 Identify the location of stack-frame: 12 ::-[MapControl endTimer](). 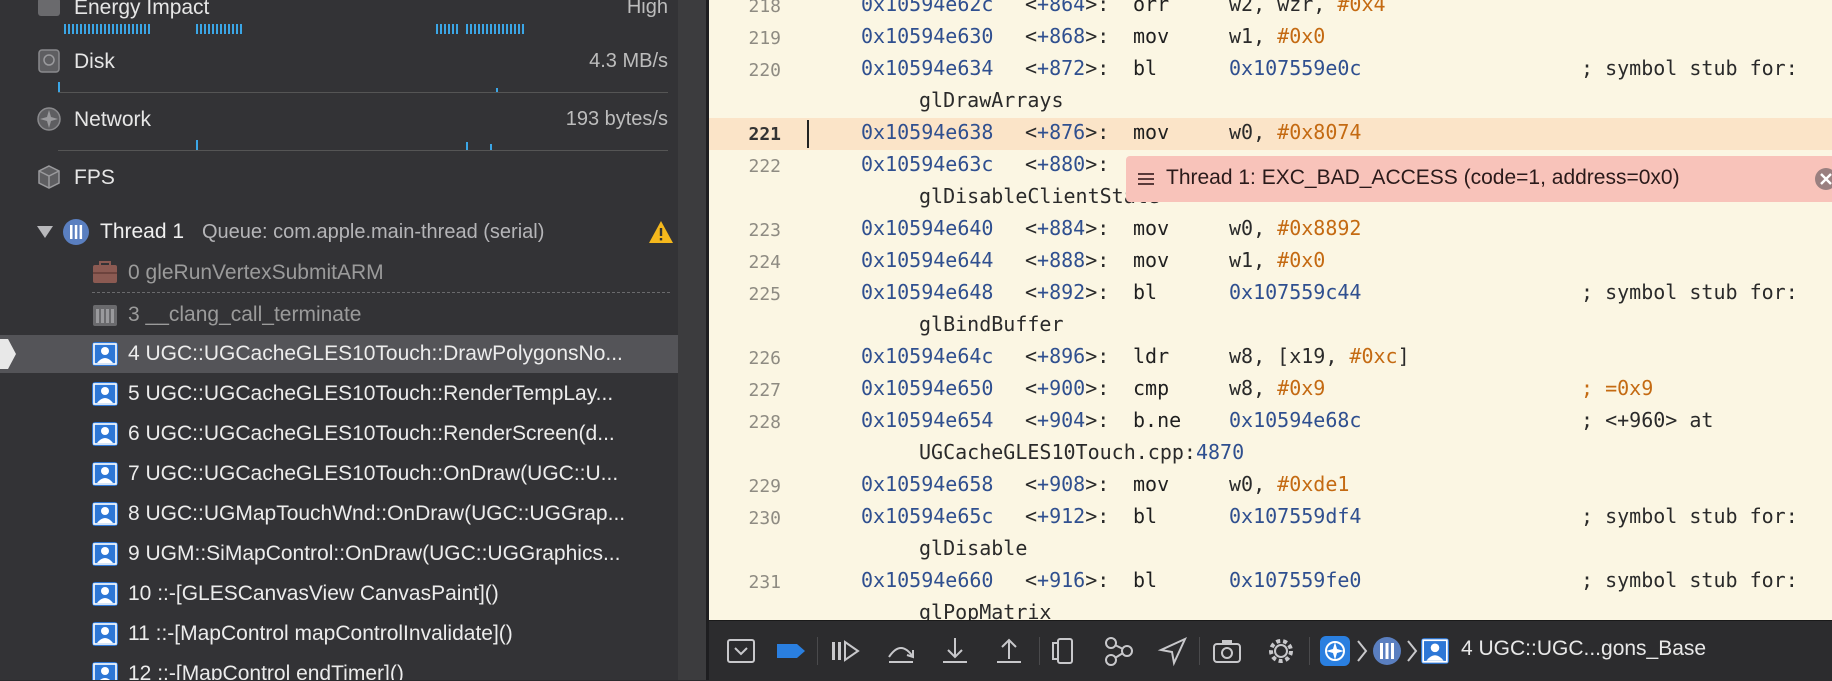
(339, 667).